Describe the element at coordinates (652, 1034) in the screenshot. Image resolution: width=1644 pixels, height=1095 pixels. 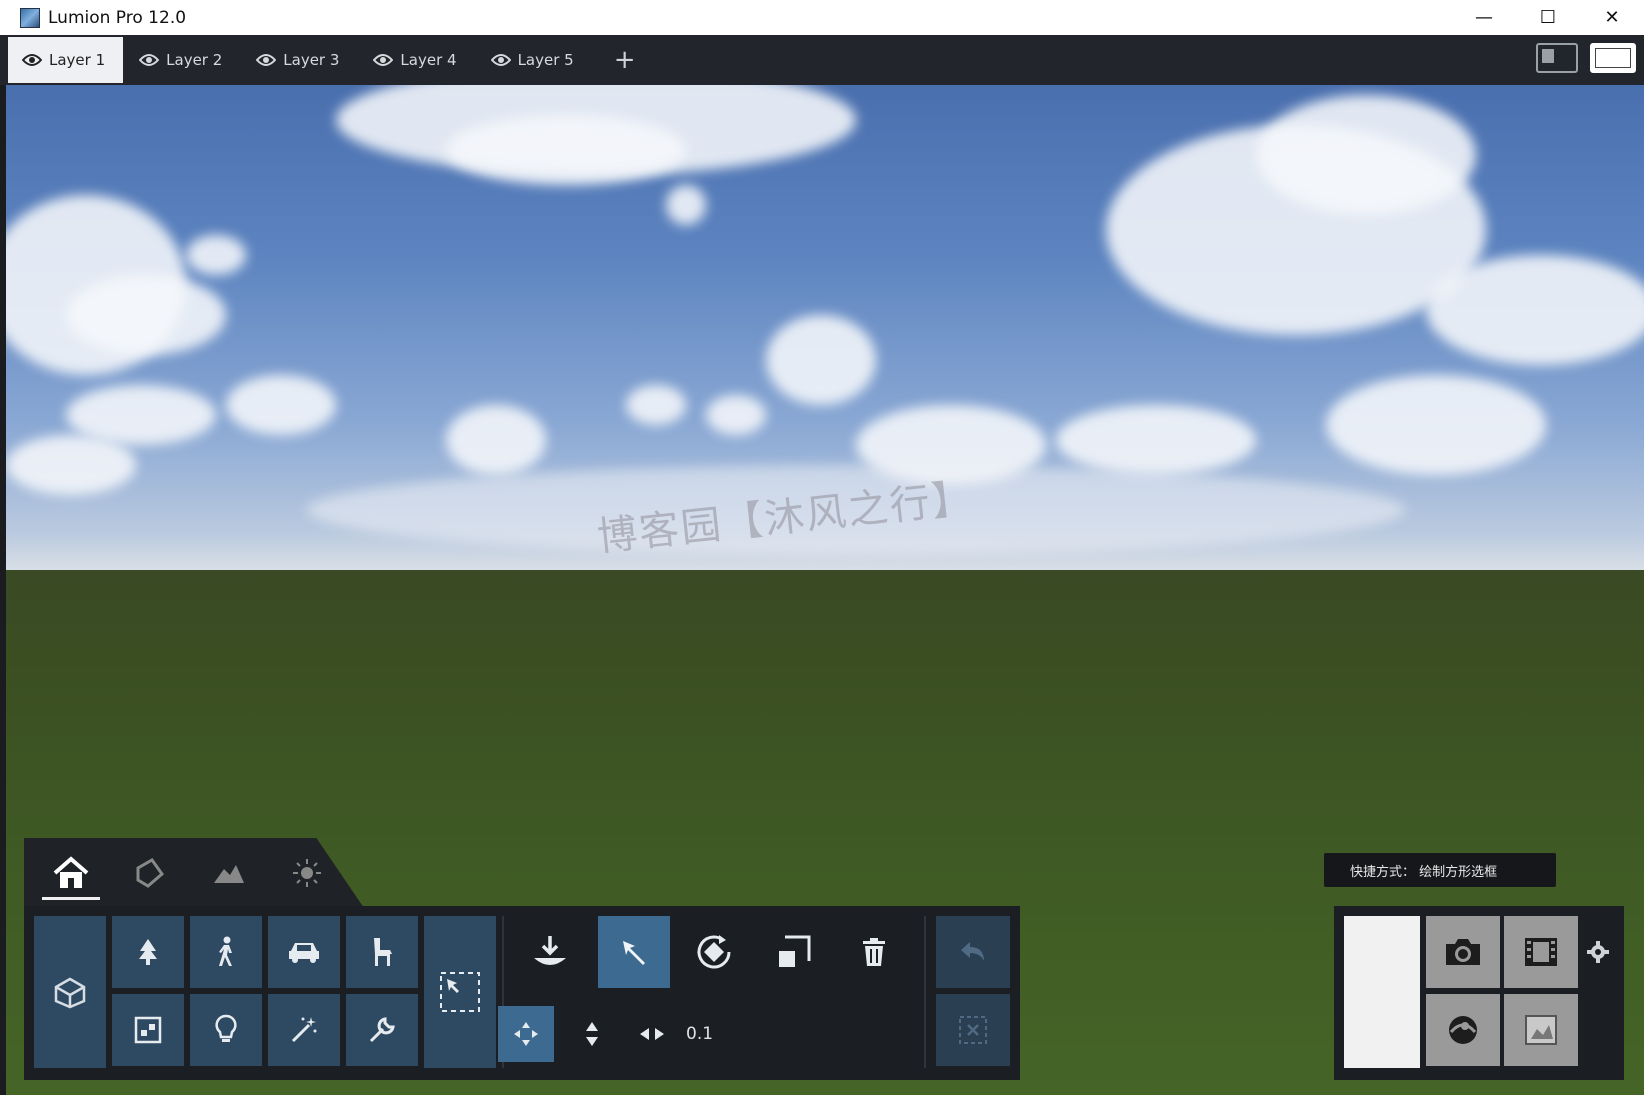
I see `move-sideways-icon` at that location.